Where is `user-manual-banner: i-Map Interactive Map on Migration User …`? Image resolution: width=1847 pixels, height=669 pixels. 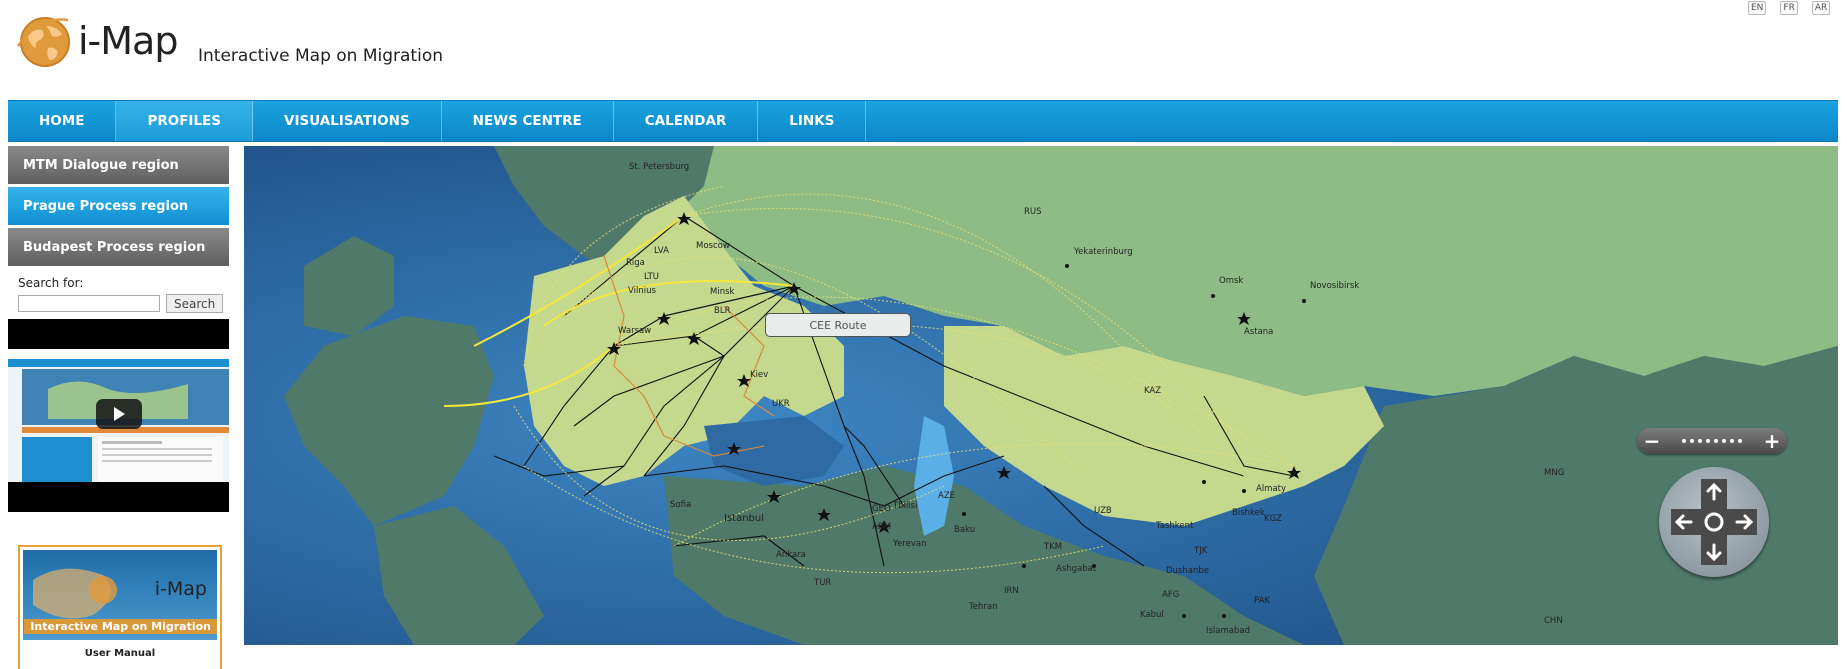 user-manual-banner: i-Map Interactive Map on Migration User … is located at coordinates (120, 607).